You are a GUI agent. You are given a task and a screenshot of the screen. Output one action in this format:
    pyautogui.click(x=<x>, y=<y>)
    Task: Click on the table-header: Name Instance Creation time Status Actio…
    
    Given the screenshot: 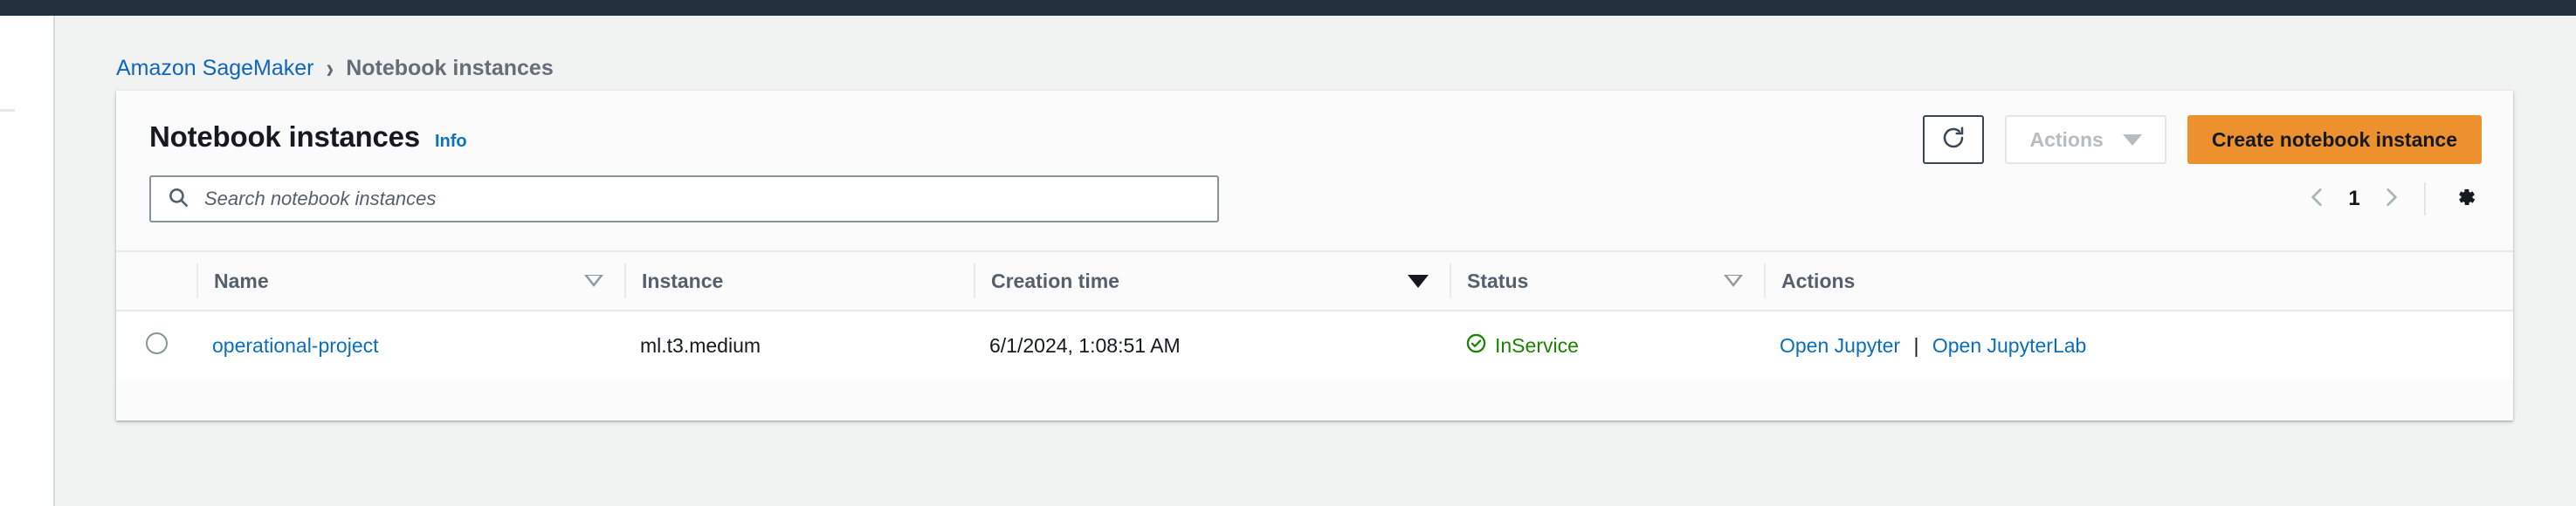 What is the action you would take?
    pyautogui.click(x=1314, y=280)
    